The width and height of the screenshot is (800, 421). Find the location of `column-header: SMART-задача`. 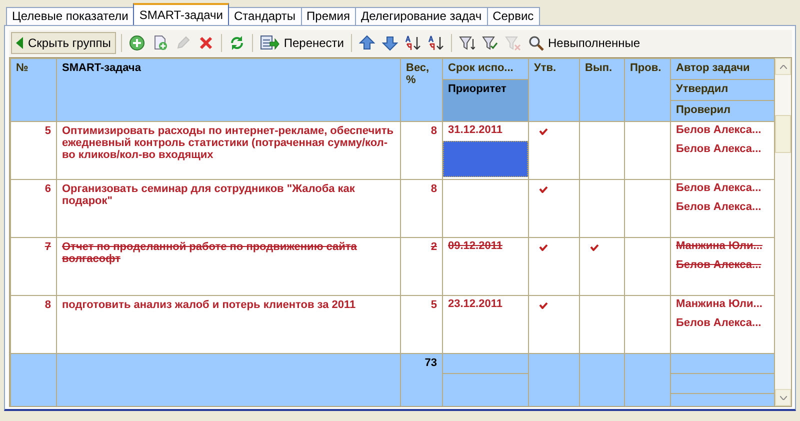

column-header: SMART-задача is located at coordinates (228, 90).